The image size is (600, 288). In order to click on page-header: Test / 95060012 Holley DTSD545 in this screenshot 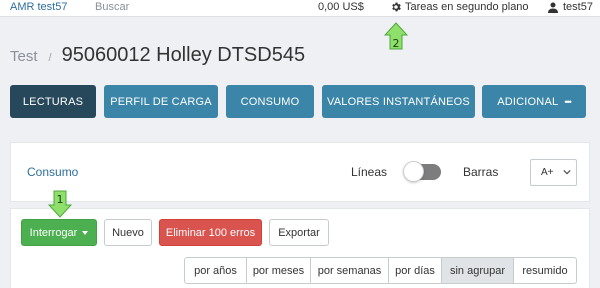, I will do `click(157, 55)`.